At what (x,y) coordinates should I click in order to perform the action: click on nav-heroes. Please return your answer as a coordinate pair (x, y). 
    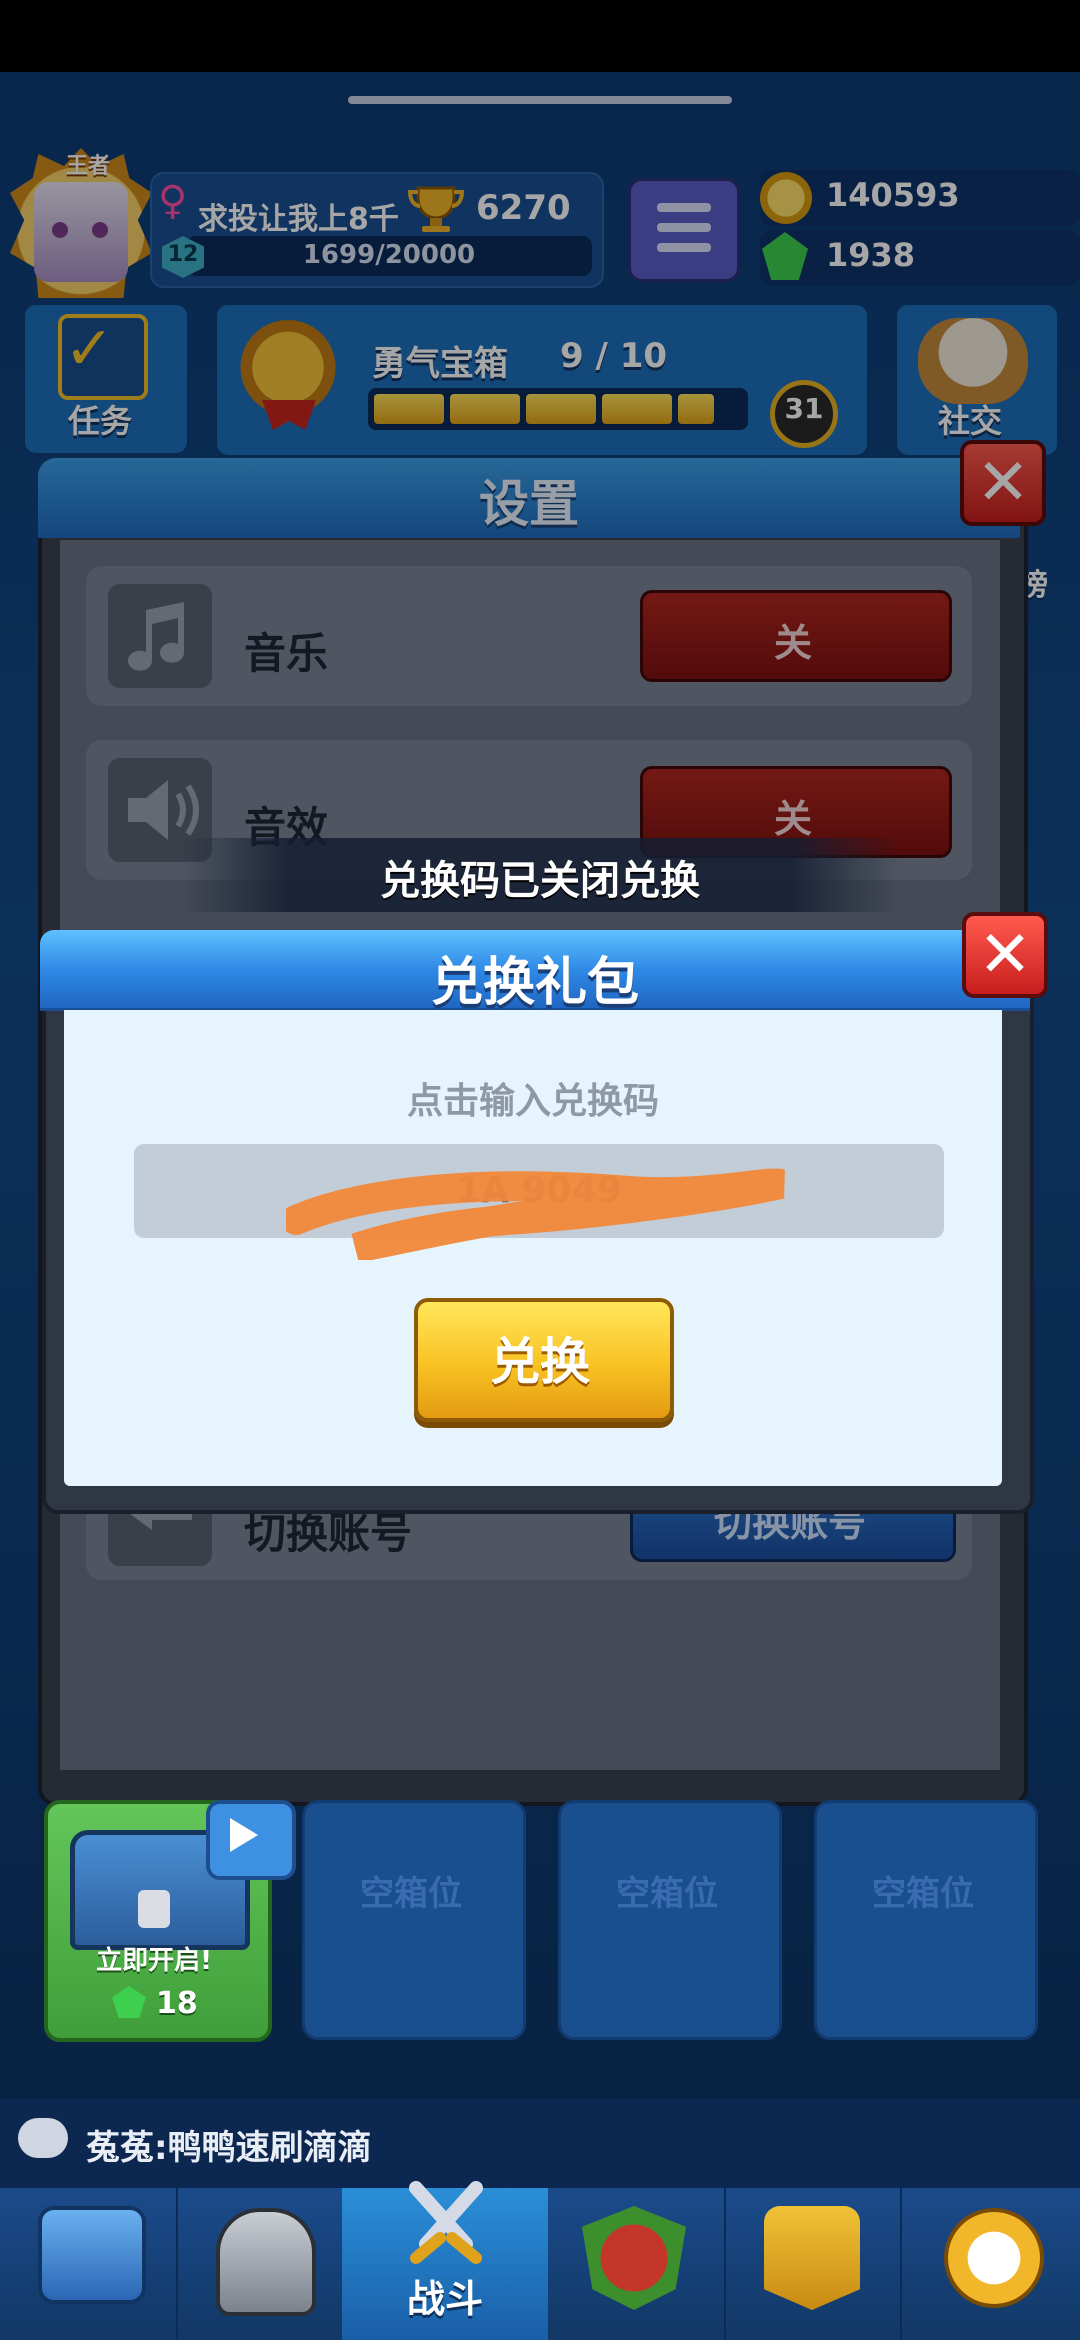
    Looking at the image, I should click on (265, 2264).